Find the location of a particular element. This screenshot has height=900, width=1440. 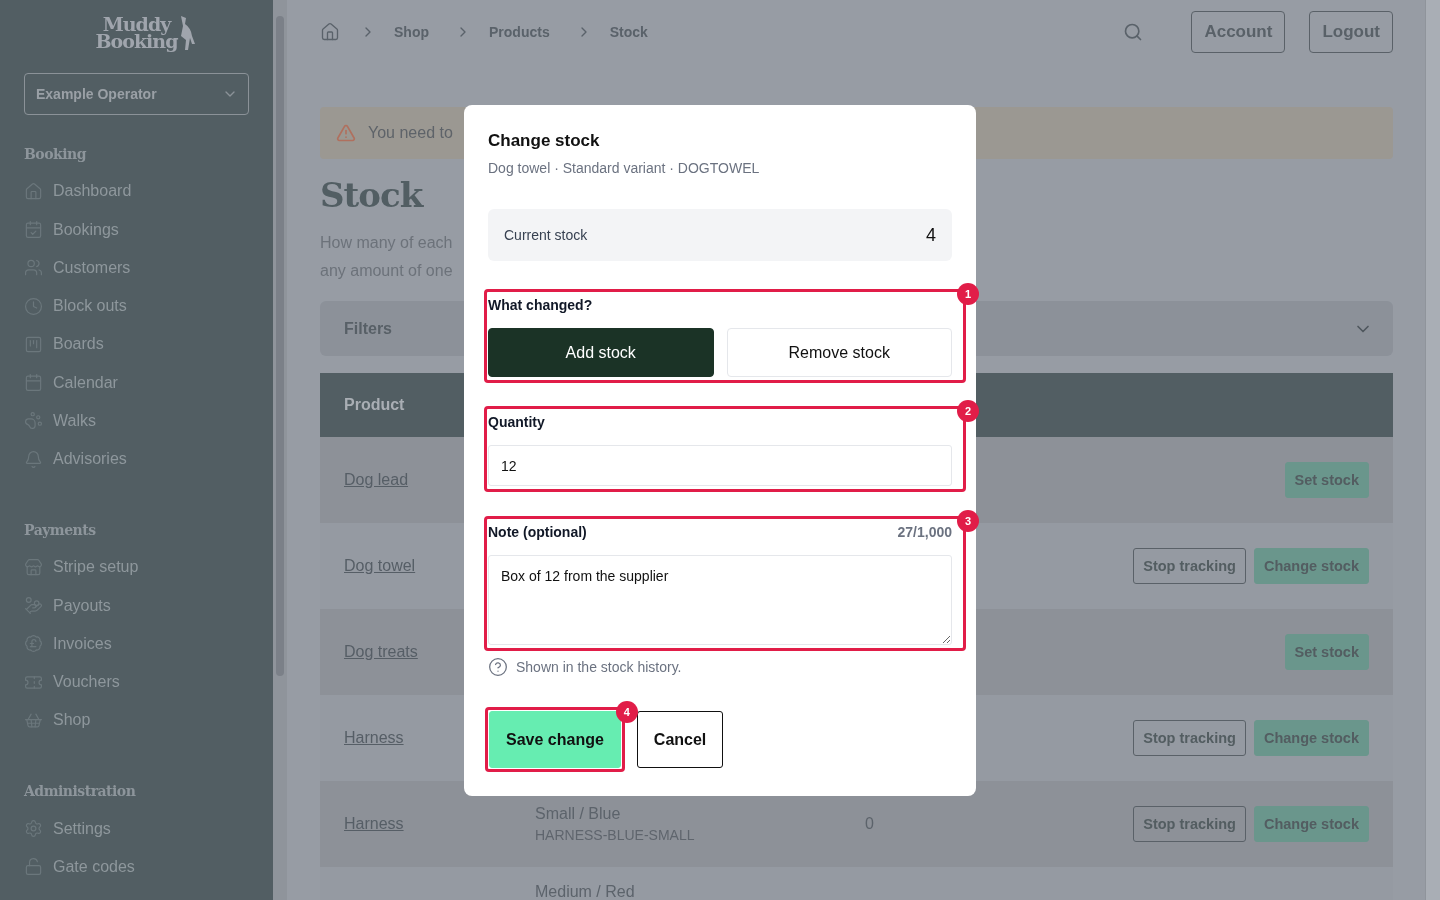

current-stock-value: 4 is located at coordinates (931, 235).